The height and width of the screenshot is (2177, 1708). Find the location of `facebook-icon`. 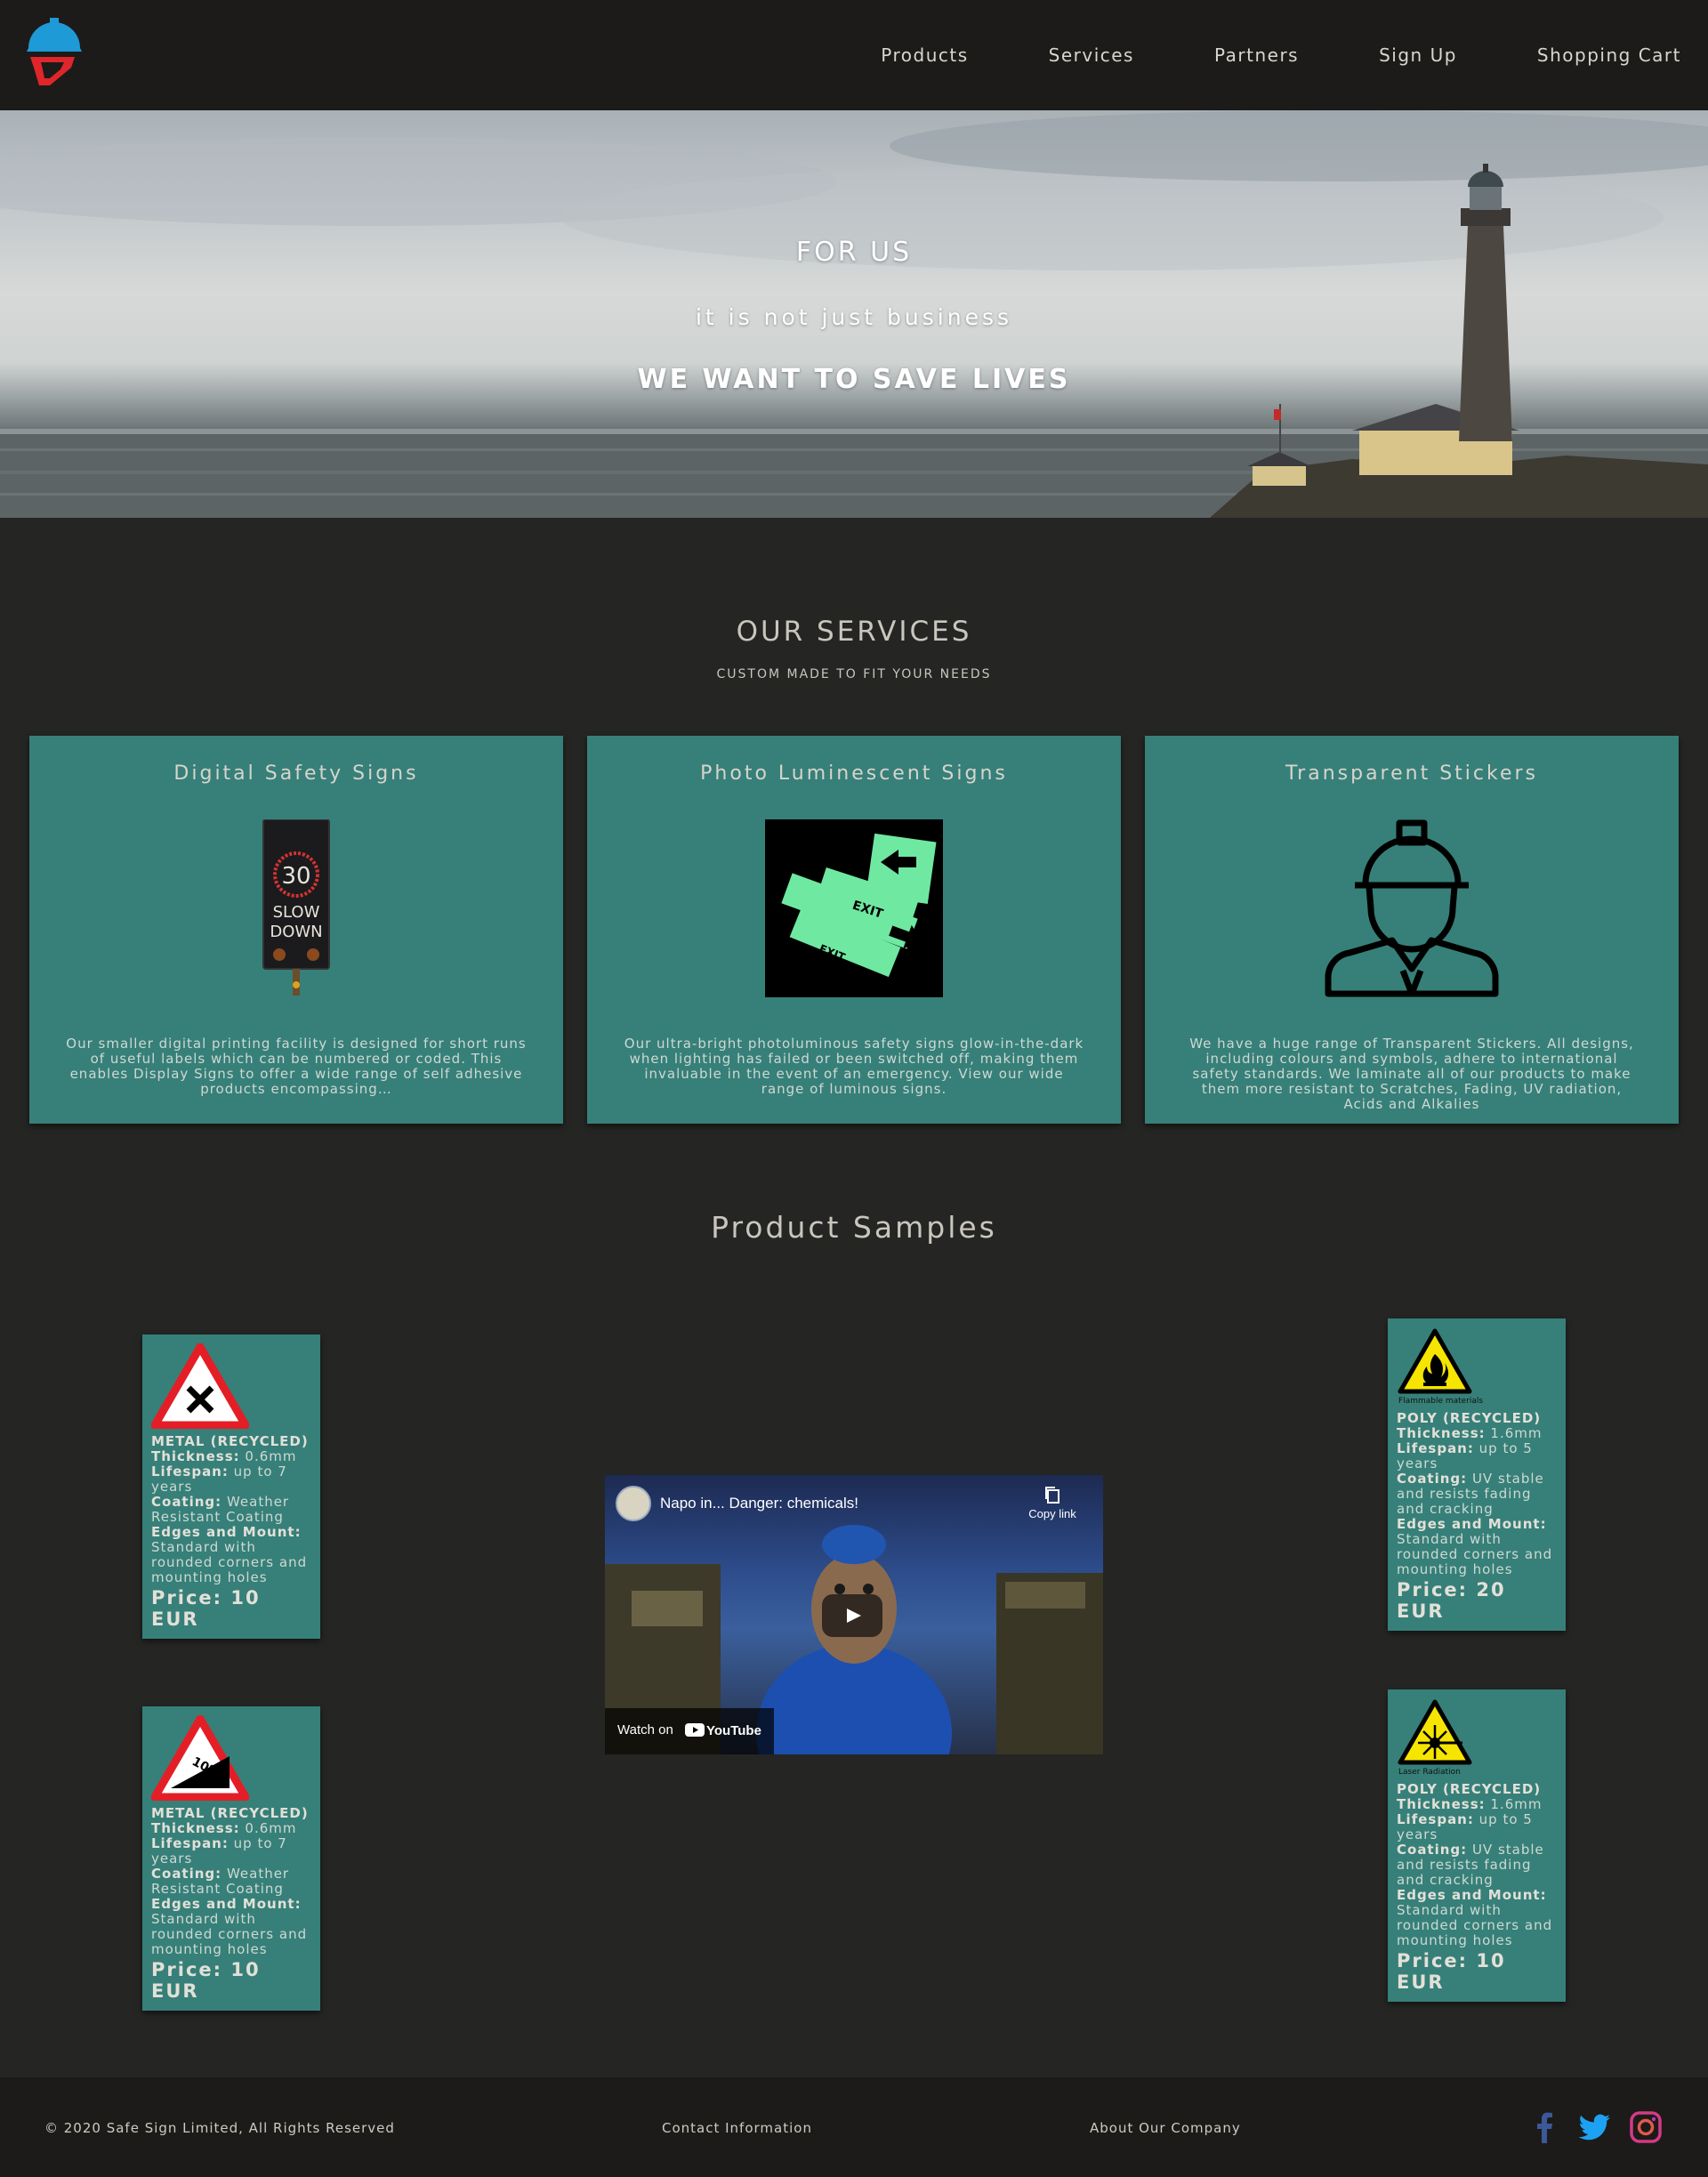

facebook-icon is located at coordinates (1544, 2127).